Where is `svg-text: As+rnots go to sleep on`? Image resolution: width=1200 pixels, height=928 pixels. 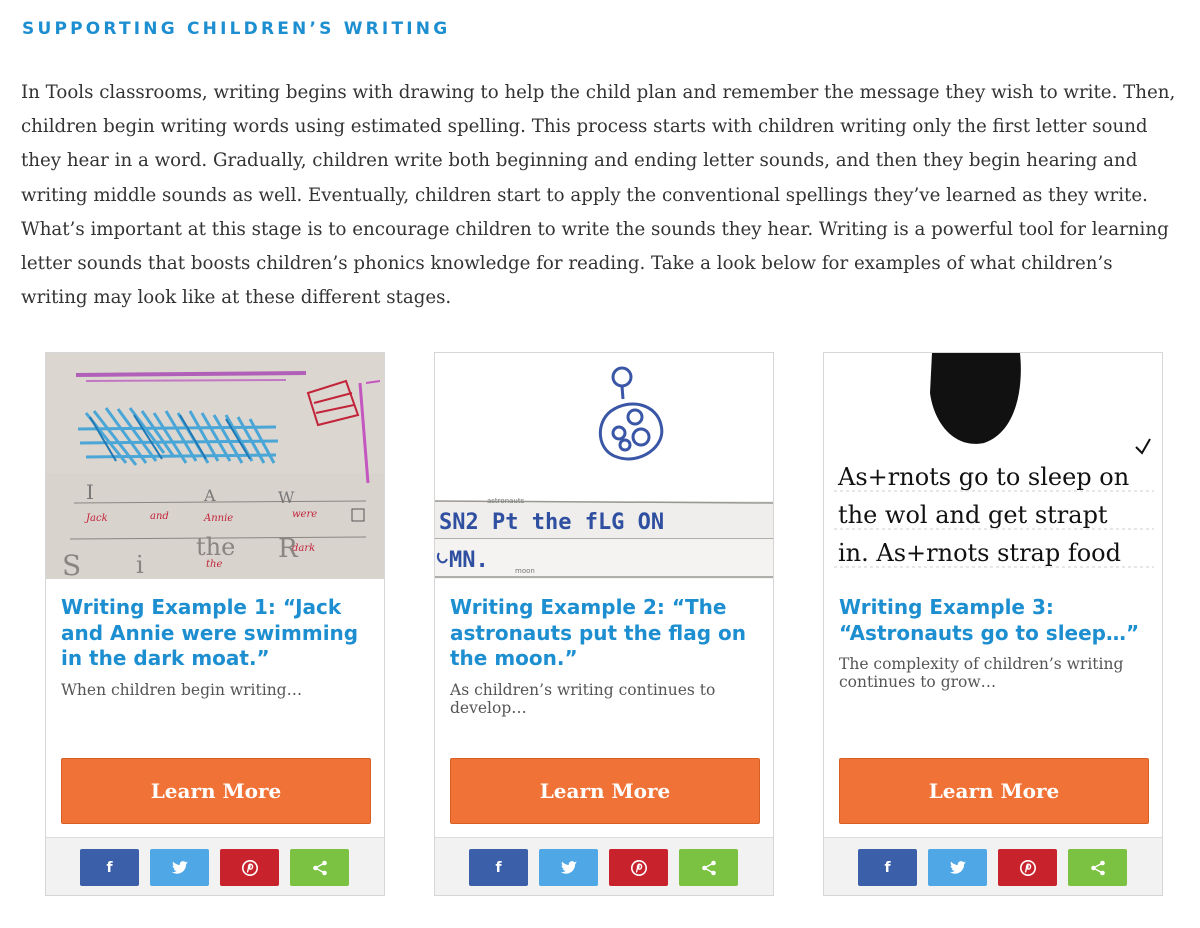 svg-text: As+rnots go to sleep on is located at coordinates (983, 477).